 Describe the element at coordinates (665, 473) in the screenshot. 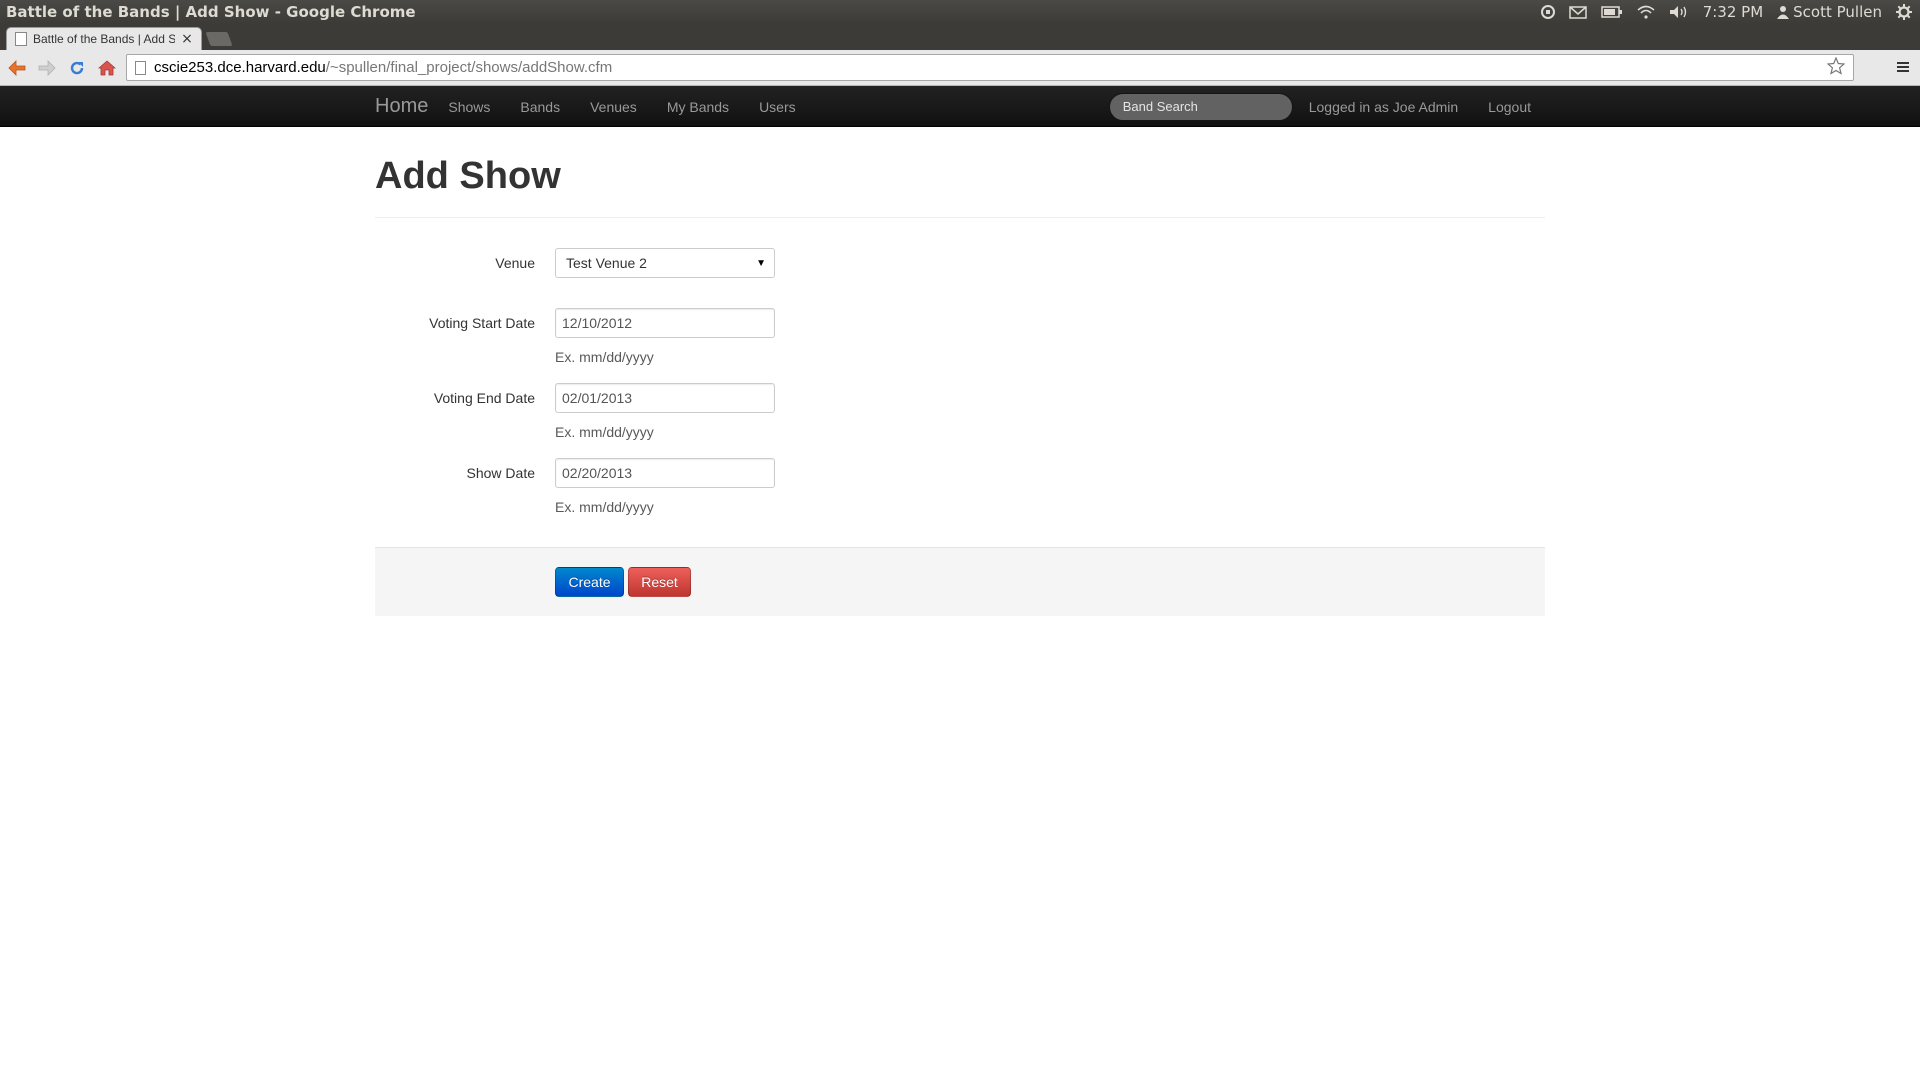

I see `show-date-input` at that location.